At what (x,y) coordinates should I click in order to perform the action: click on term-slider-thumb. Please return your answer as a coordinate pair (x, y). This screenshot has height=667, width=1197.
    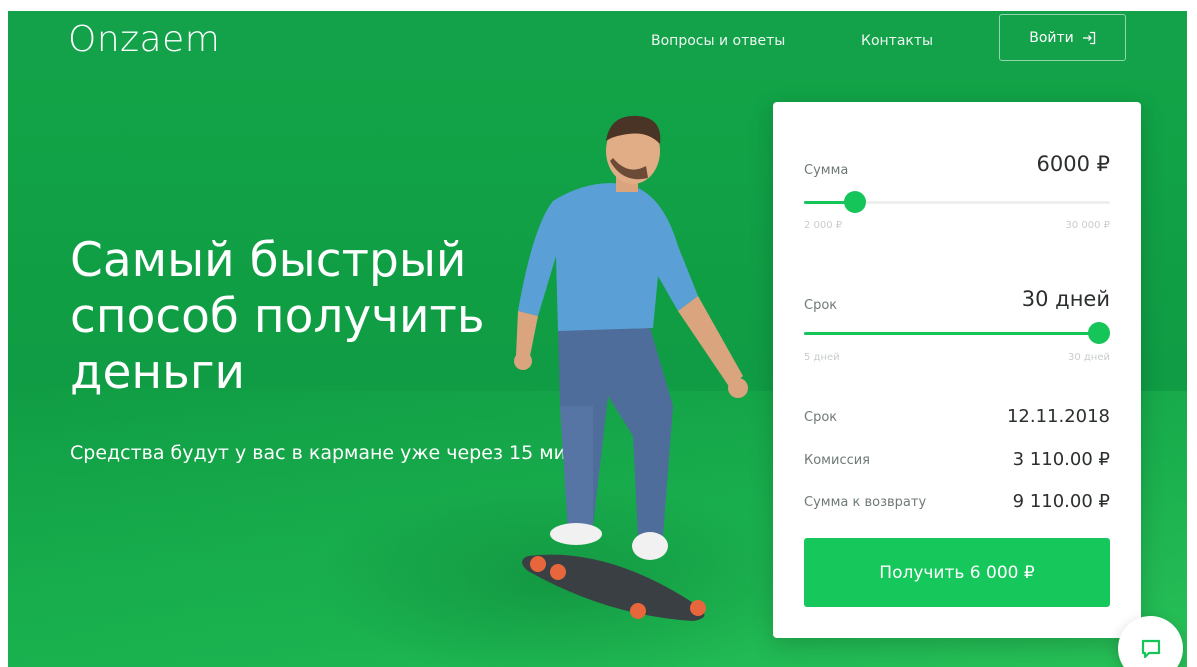
    Looking at the image, I should click on (1099, 333).